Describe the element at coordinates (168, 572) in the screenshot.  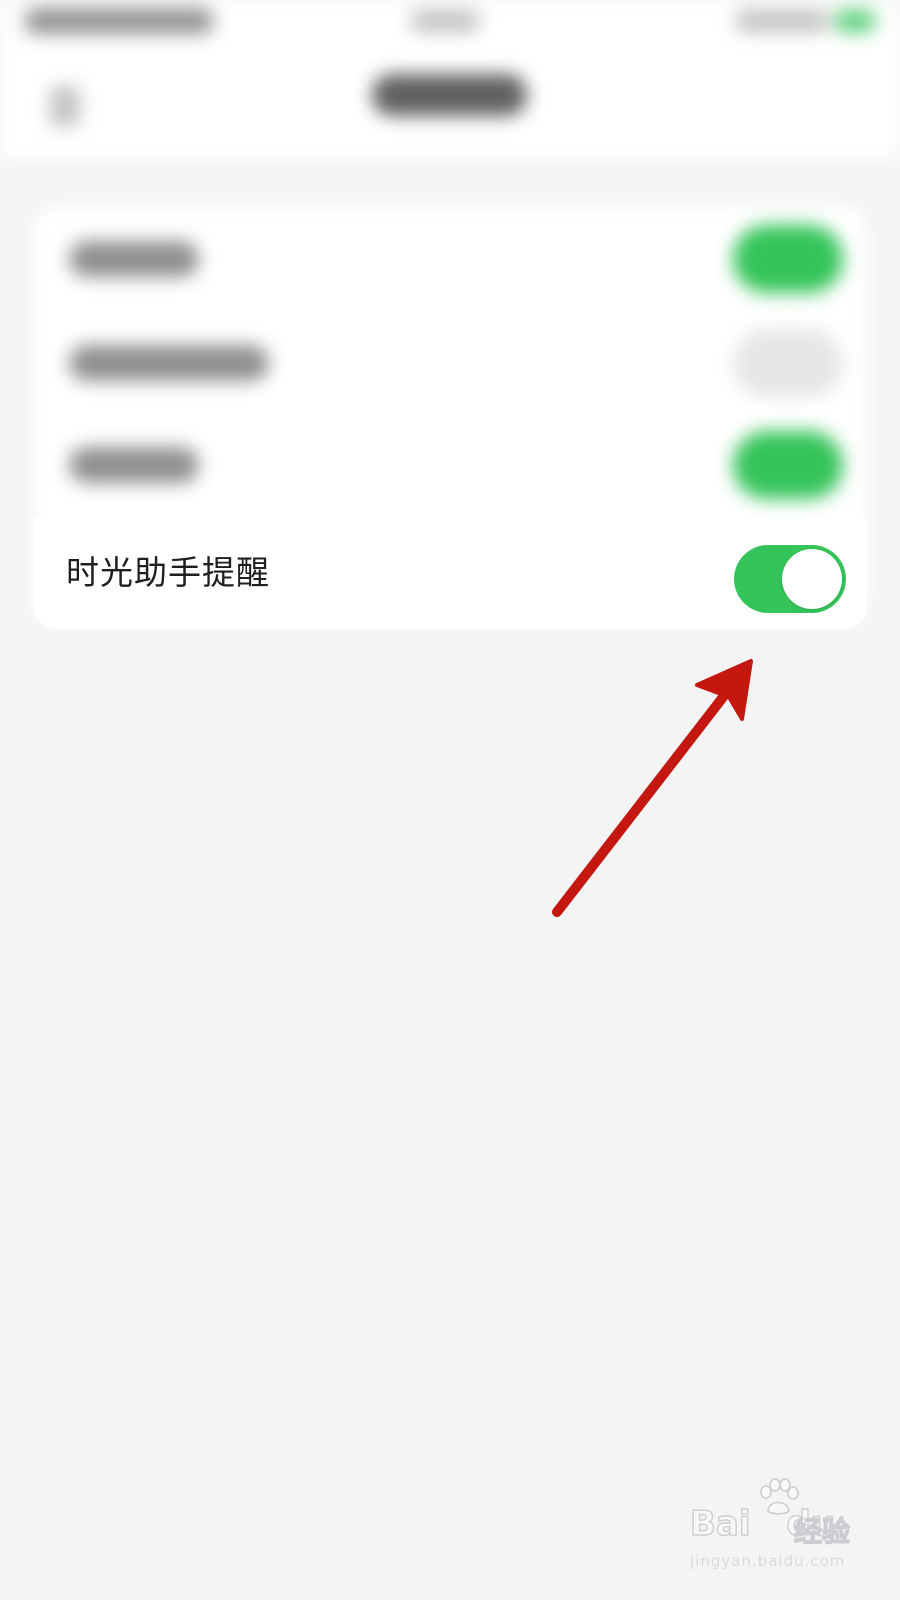
I see `setting-row-label: 时光助手提醒` at that location.